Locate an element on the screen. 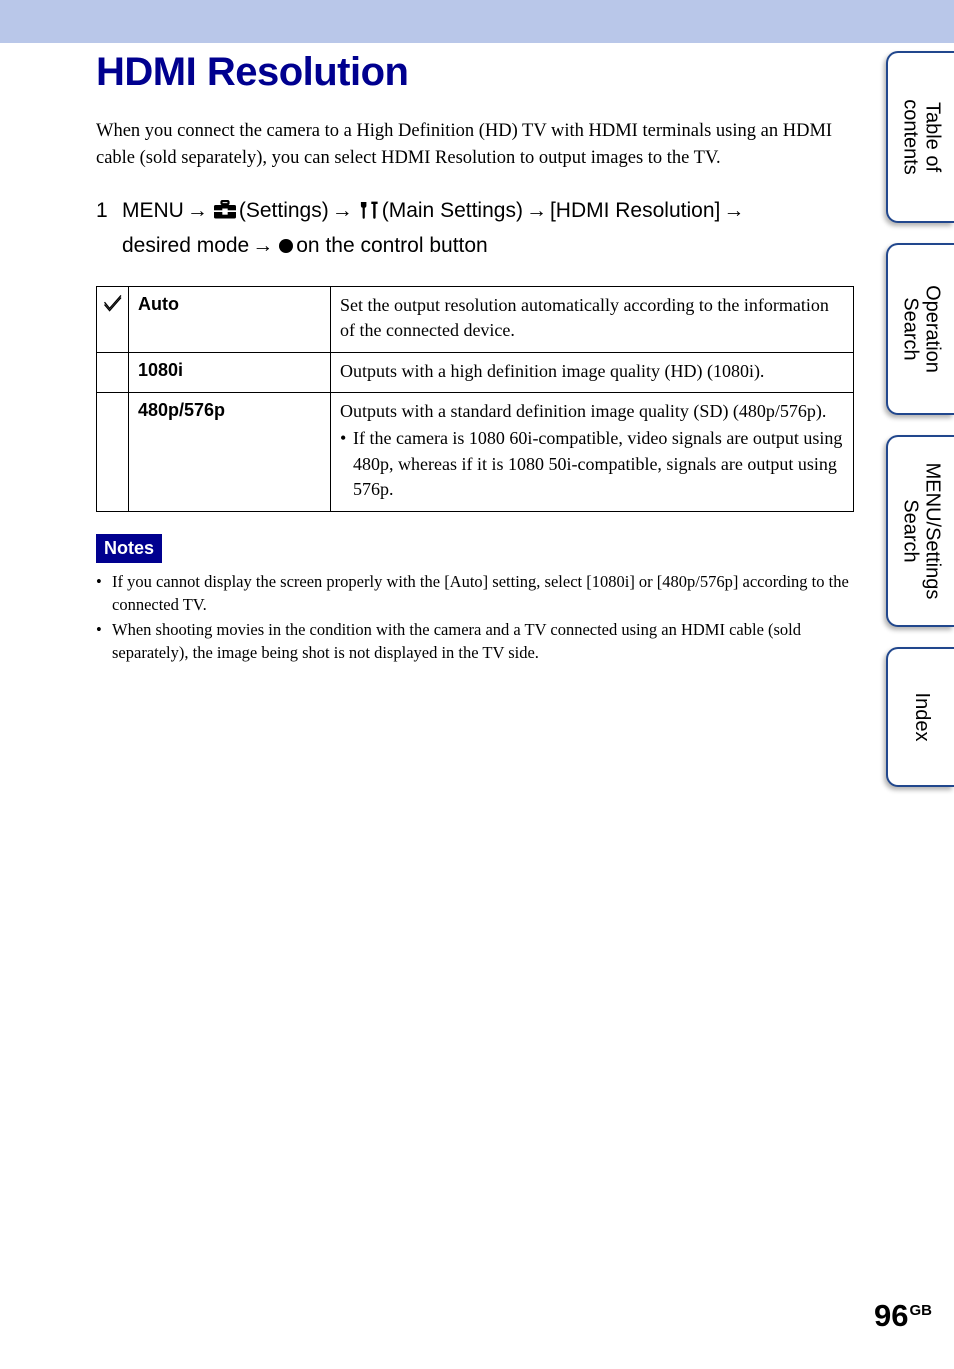 The image size is (954, 1369). sidebar-item-label: MENU/Settings Search is located at coordinates (922, 531).